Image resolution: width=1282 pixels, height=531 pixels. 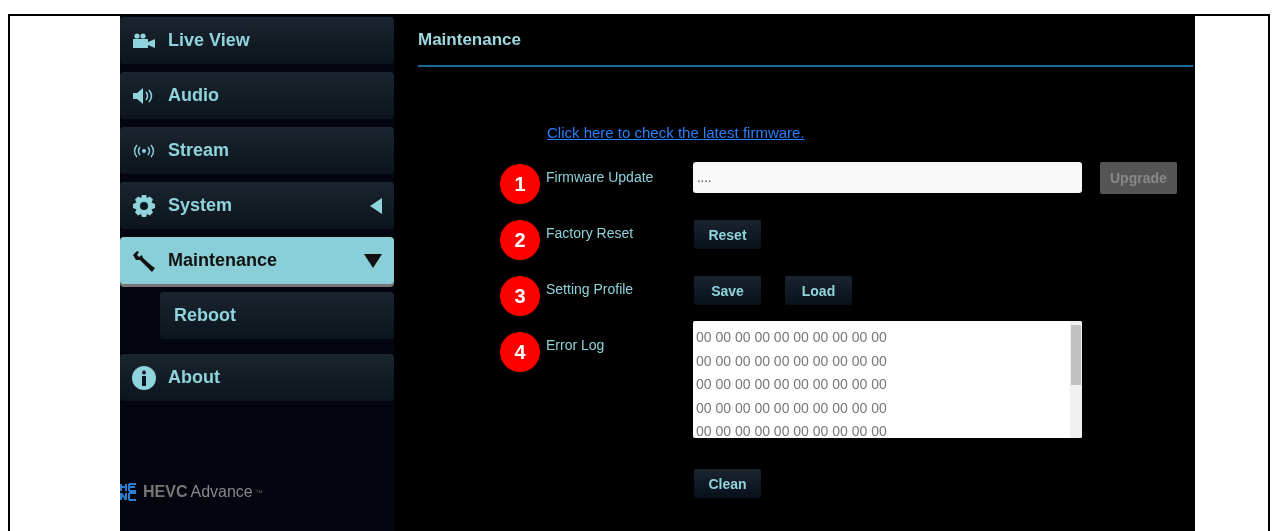 I want to click on caret-down-icon, so click(x=373, y=260).